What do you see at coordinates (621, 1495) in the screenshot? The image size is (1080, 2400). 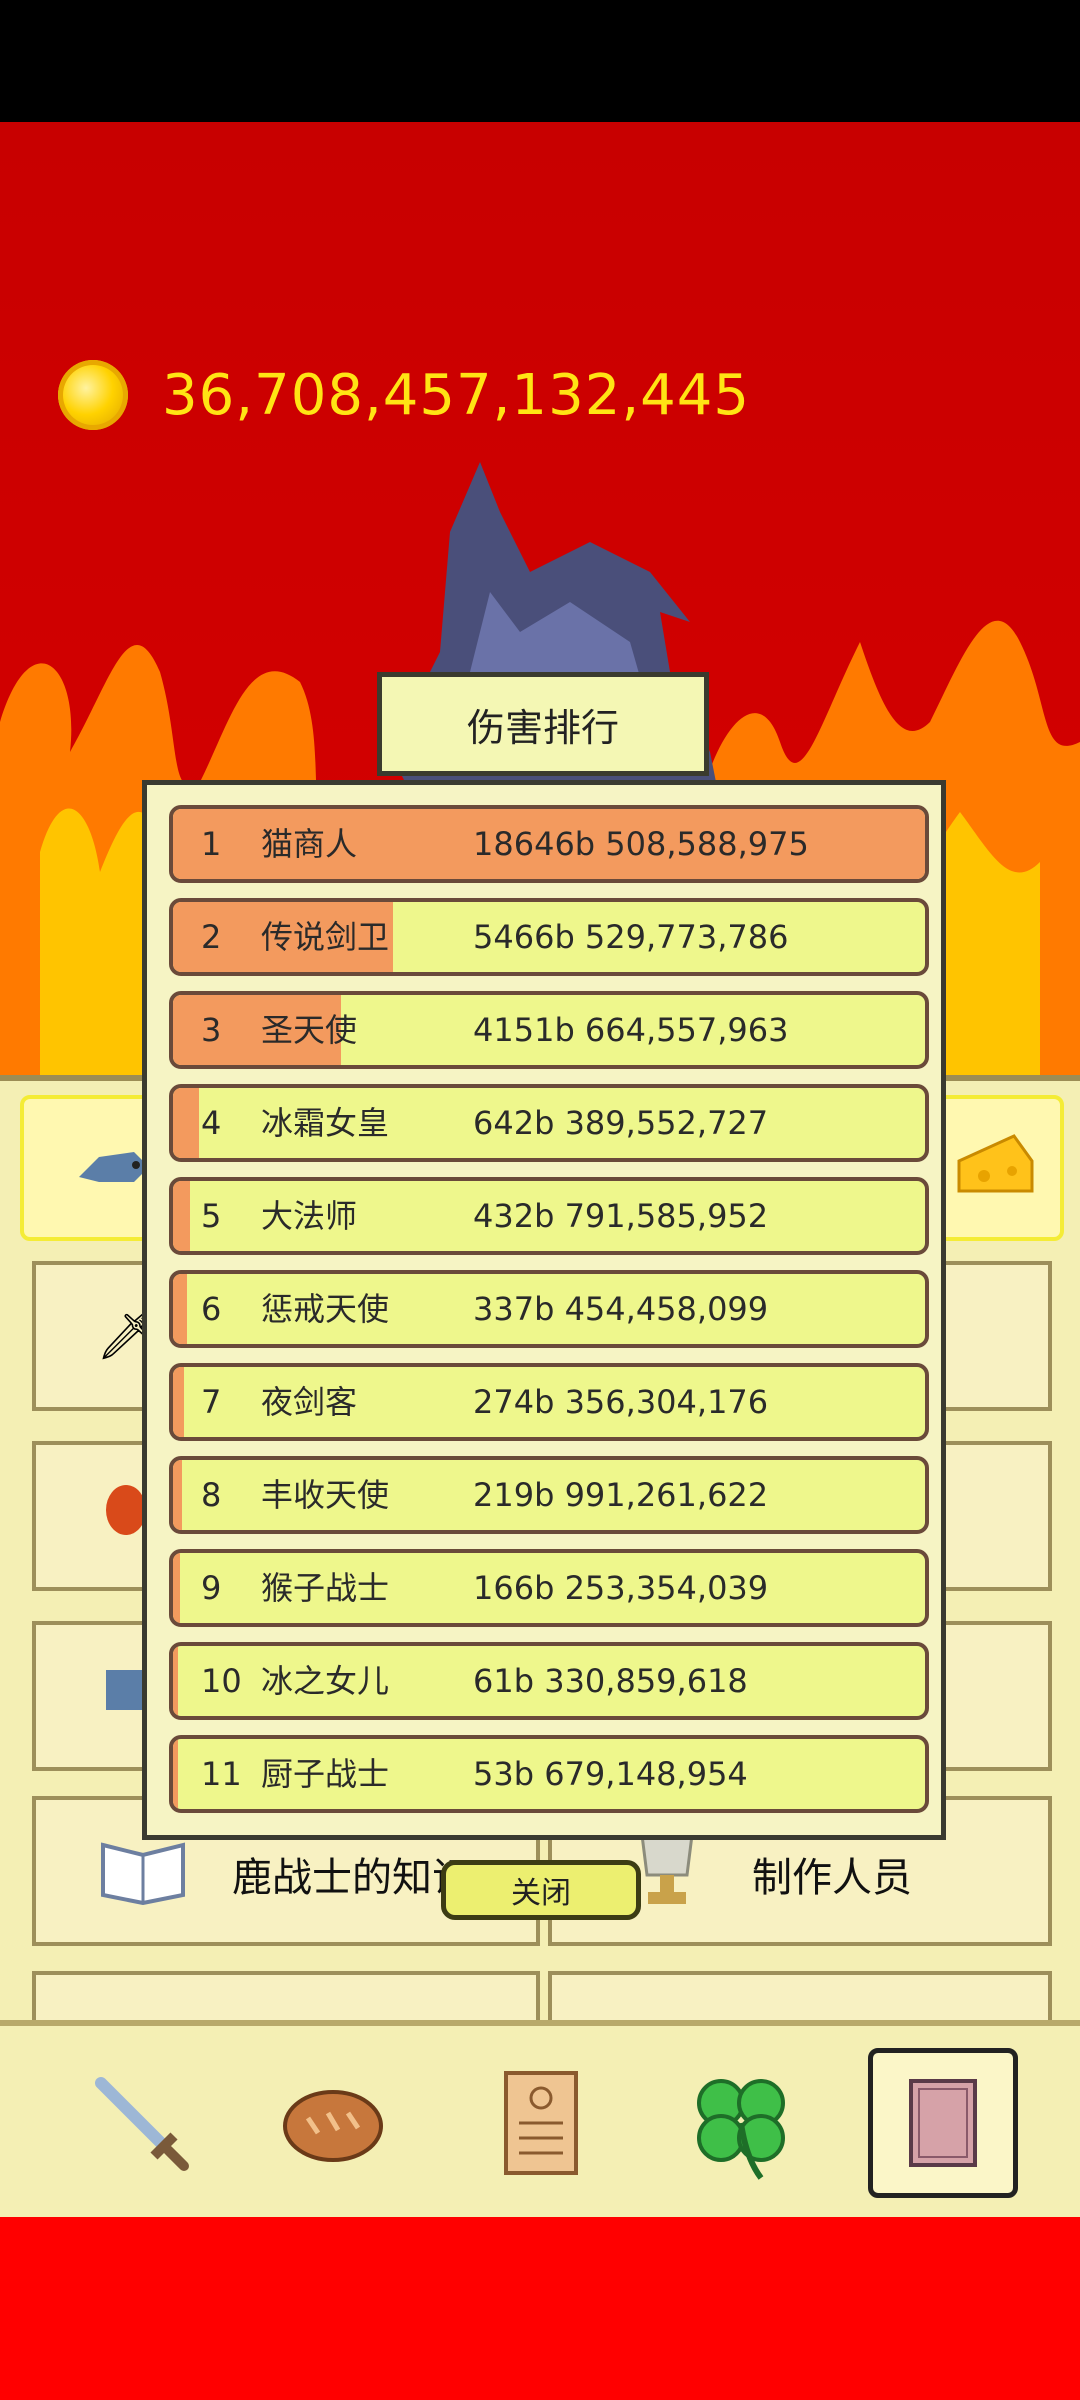 I see `damage-value: 219b 991,261,622` at bounding box center [621, 1495].